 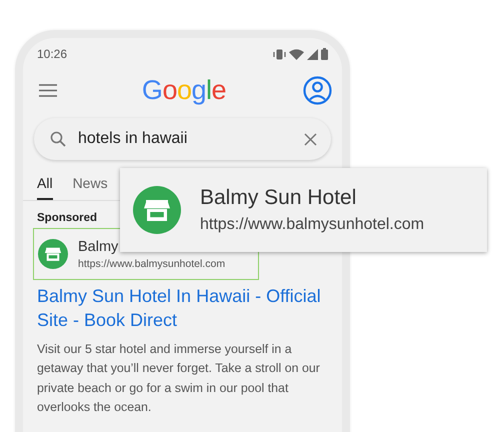 I want to click on hotel-name: Balmy Sun Hotel, so click(x=279, y=198).